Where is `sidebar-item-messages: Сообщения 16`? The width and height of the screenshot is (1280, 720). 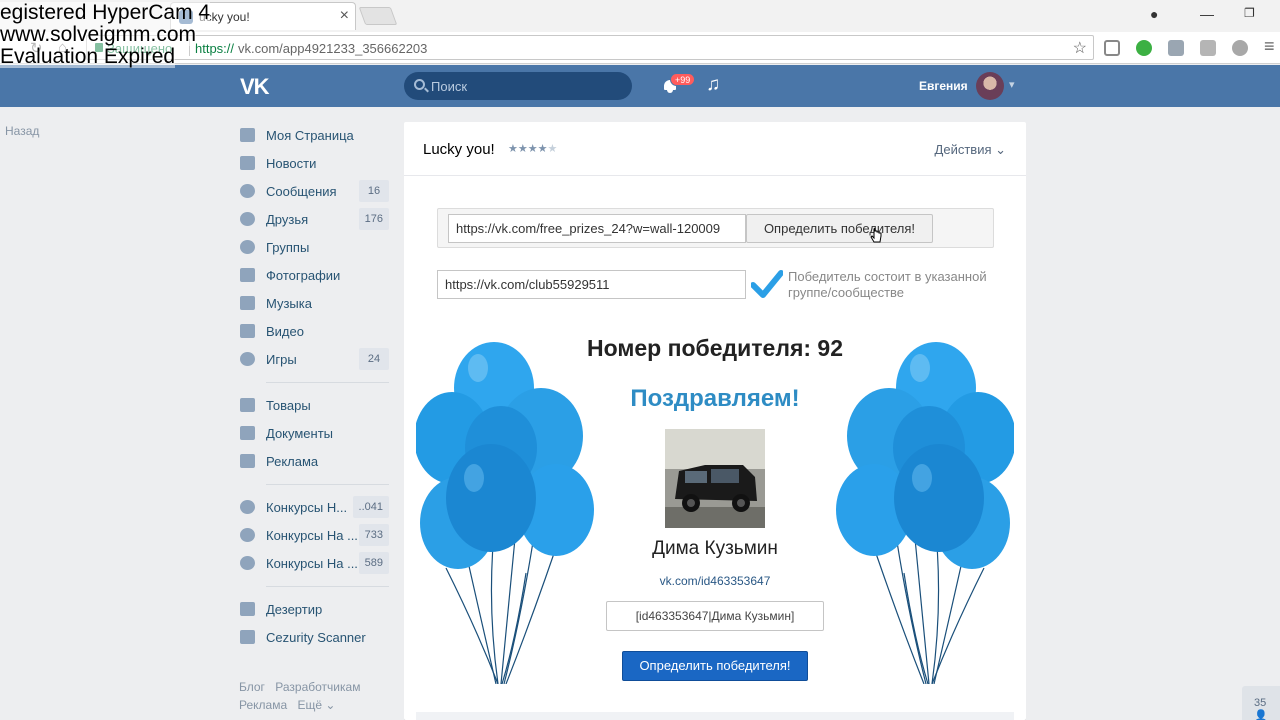
sidebar-item-messages: Сообщения 16 is located at coordinates (313, 191).